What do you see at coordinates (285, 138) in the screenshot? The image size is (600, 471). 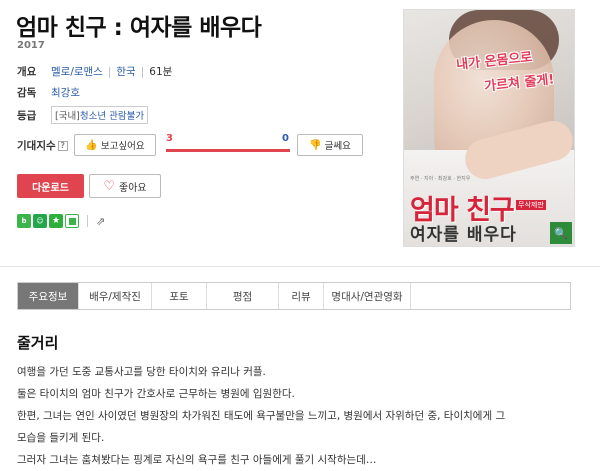 I see `meh-score: 0` at bounding box center [285, 138].